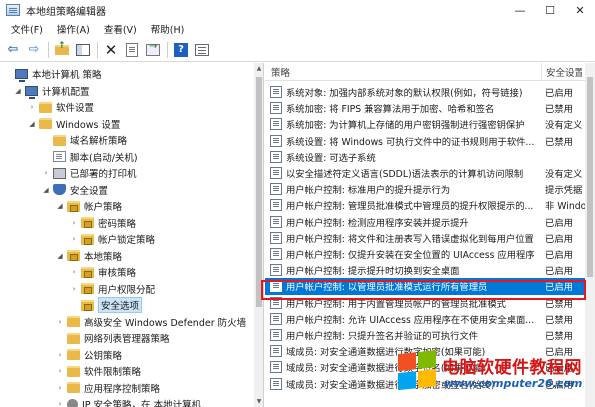 This screenshot has height=407, width=595. Describe the element at coordinates (425, 189) in the screenshot. I see `policy-row: 用户帐户控制: 标准用户的提升提示行为 提示凭据` at that location.